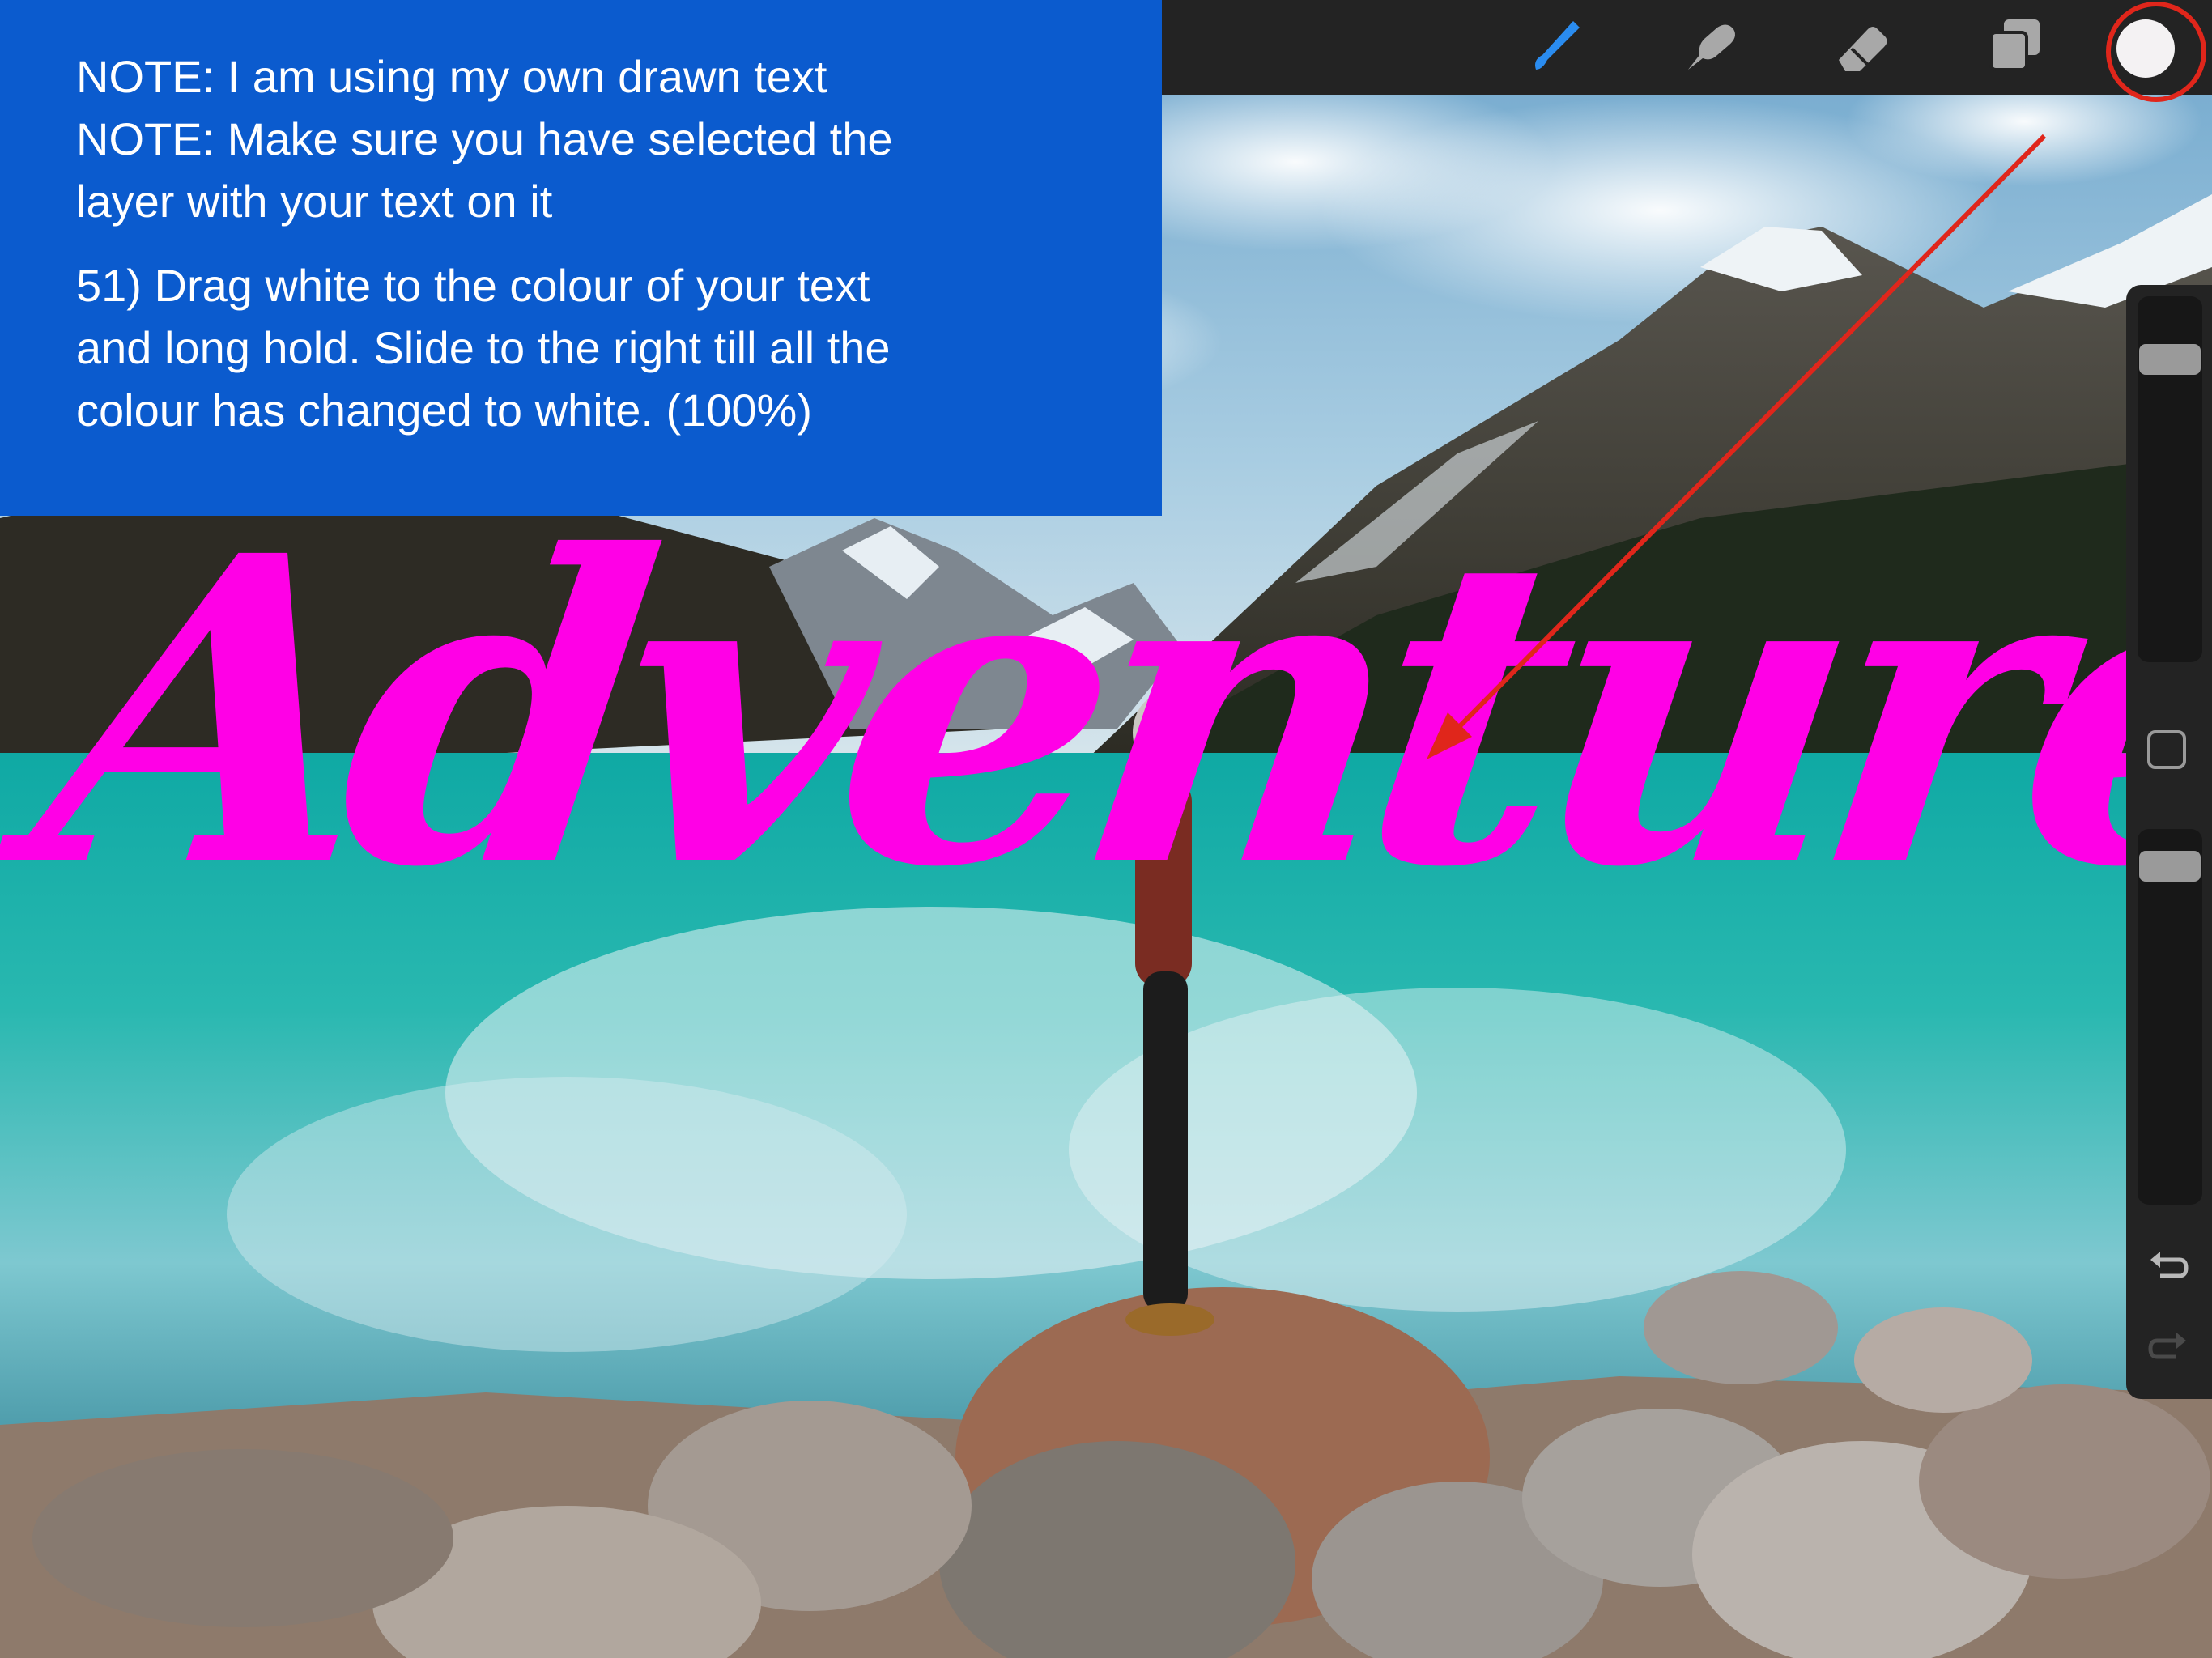  I want to click on note-line-2: NOTE: Make sure you have selected the, so click(485, 138).